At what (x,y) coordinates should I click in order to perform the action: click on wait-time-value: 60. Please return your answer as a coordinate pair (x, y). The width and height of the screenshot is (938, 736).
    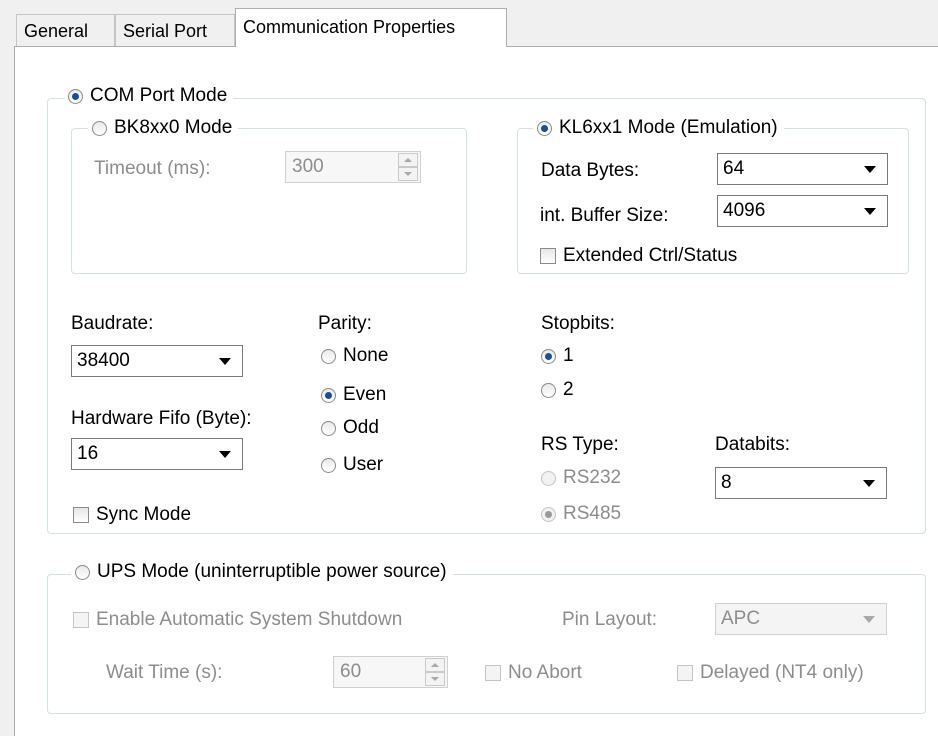
    Looking at the image, I should click on (379, 672).